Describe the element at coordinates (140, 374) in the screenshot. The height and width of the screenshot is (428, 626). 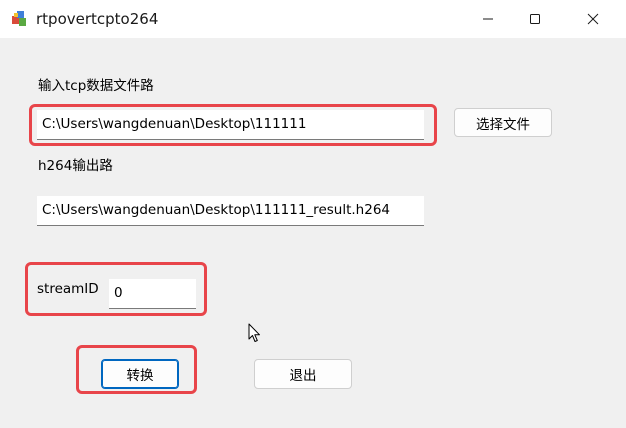
I see `convert-button: 转换` at that location.